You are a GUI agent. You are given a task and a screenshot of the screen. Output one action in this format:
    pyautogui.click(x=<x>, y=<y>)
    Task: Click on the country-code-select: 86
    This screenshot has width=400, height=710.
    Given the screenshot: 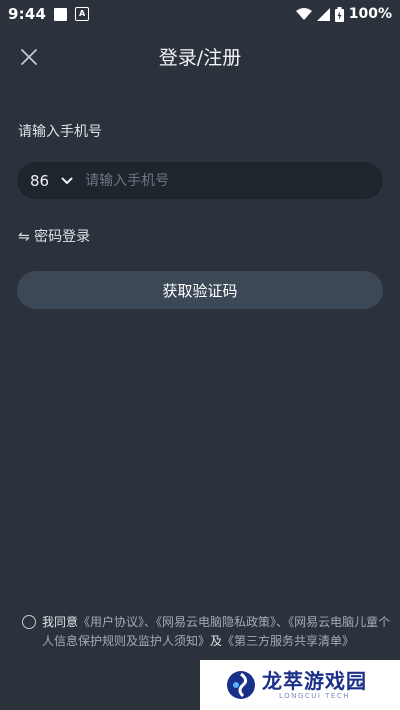 What is the action you would take?
    pyautogui.click(x=45, y=181)
    